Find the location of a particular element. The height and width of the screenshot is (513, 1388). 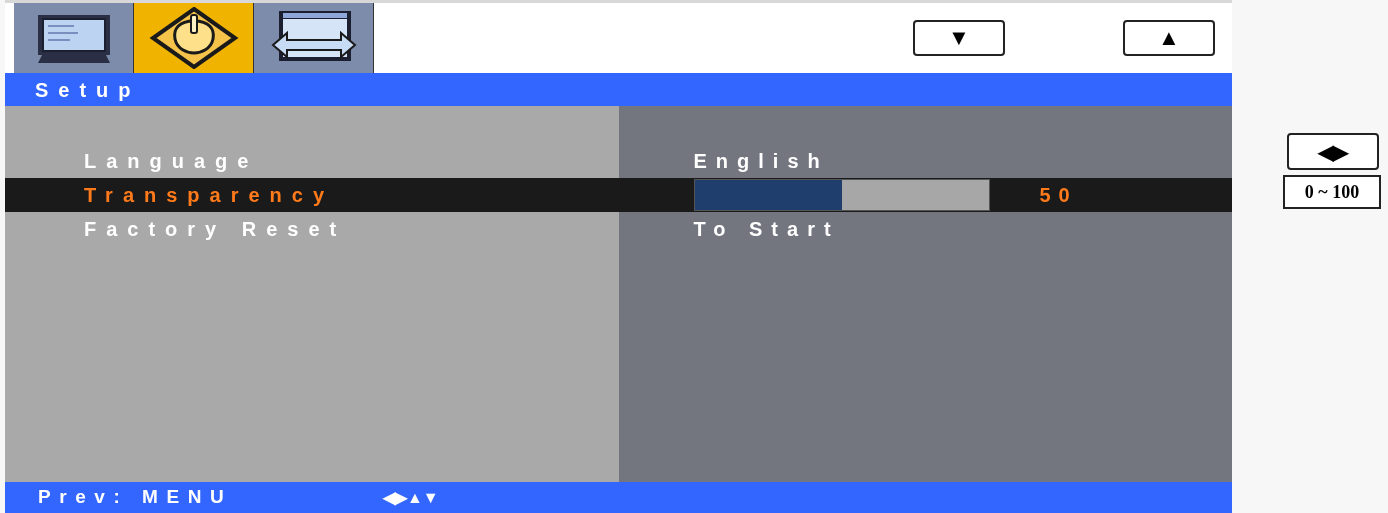

setting-value: English is located at coordinates (761, 161).